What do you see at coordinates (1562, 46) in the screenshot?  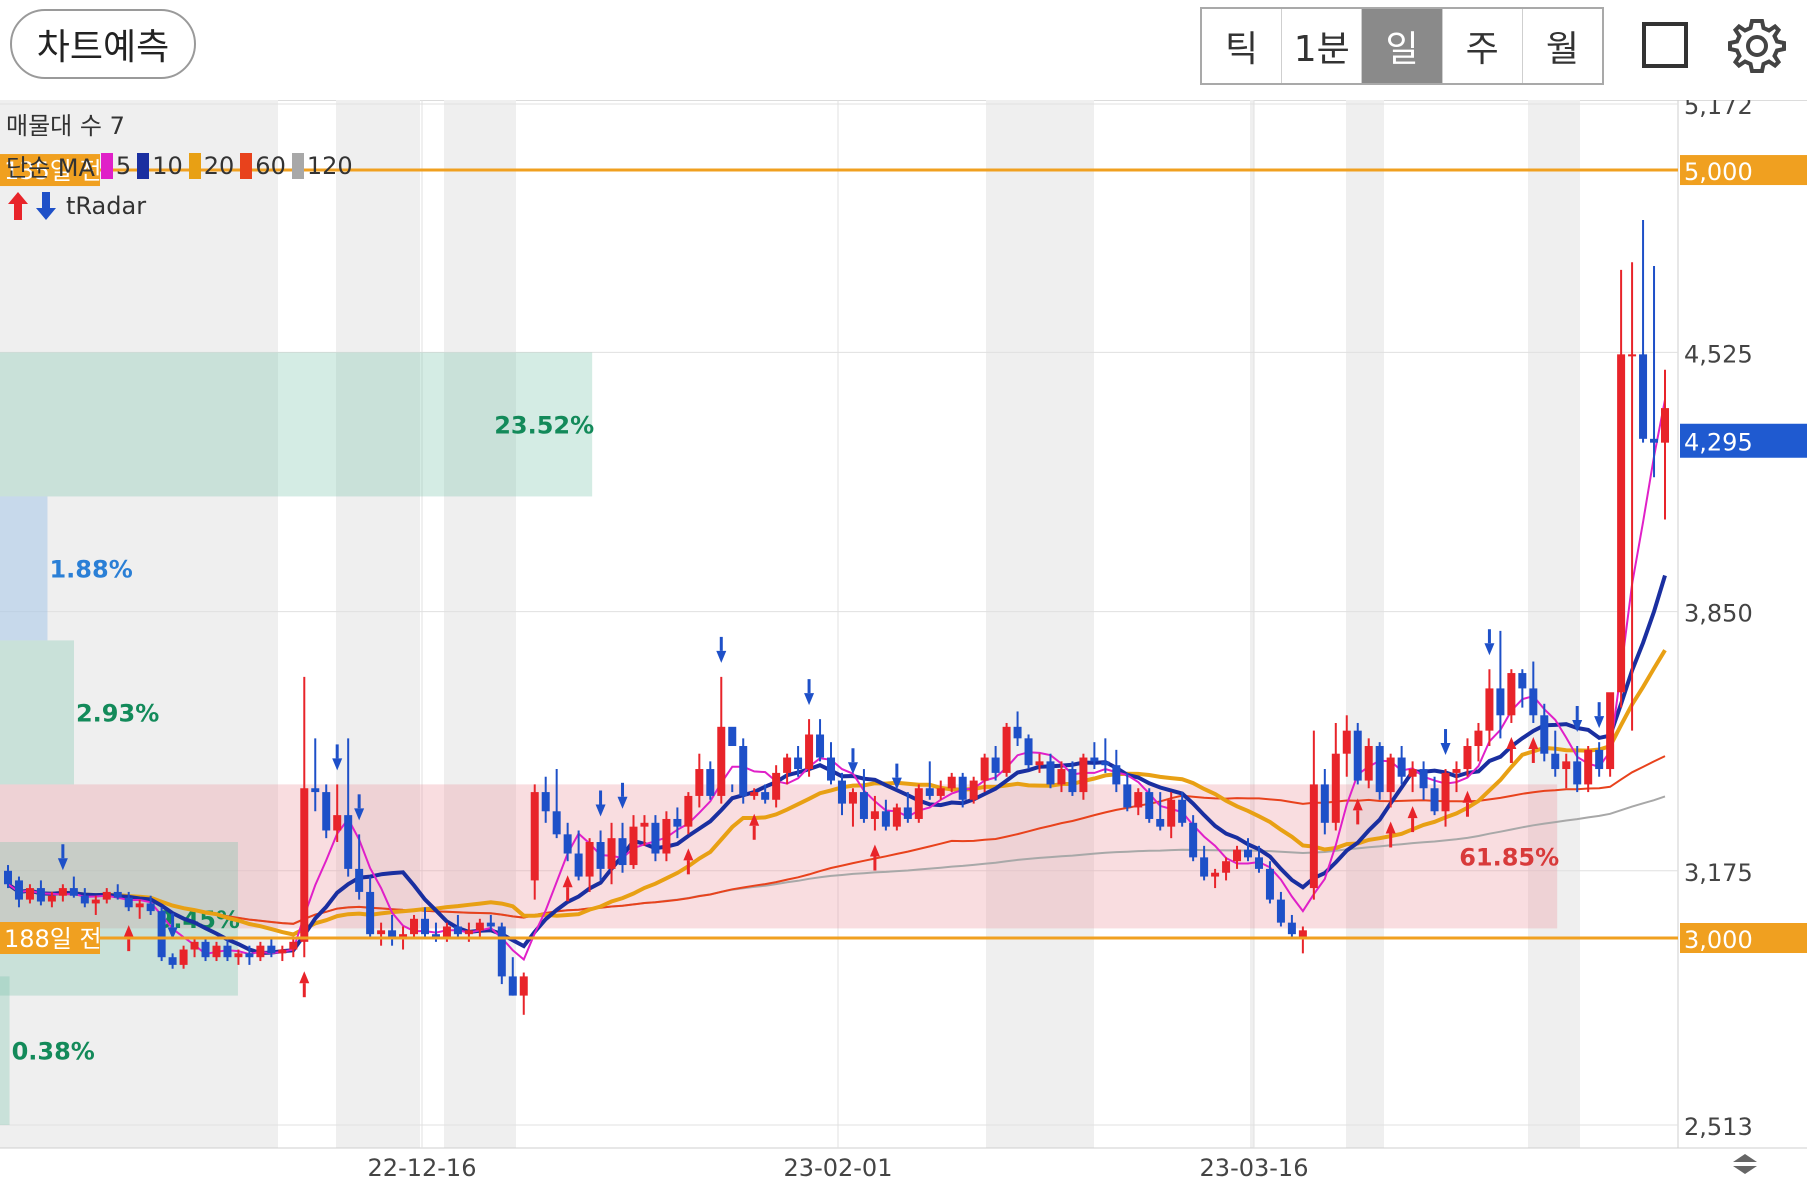 I see `period-month-button: 월` at bounding box center [1562, 46].